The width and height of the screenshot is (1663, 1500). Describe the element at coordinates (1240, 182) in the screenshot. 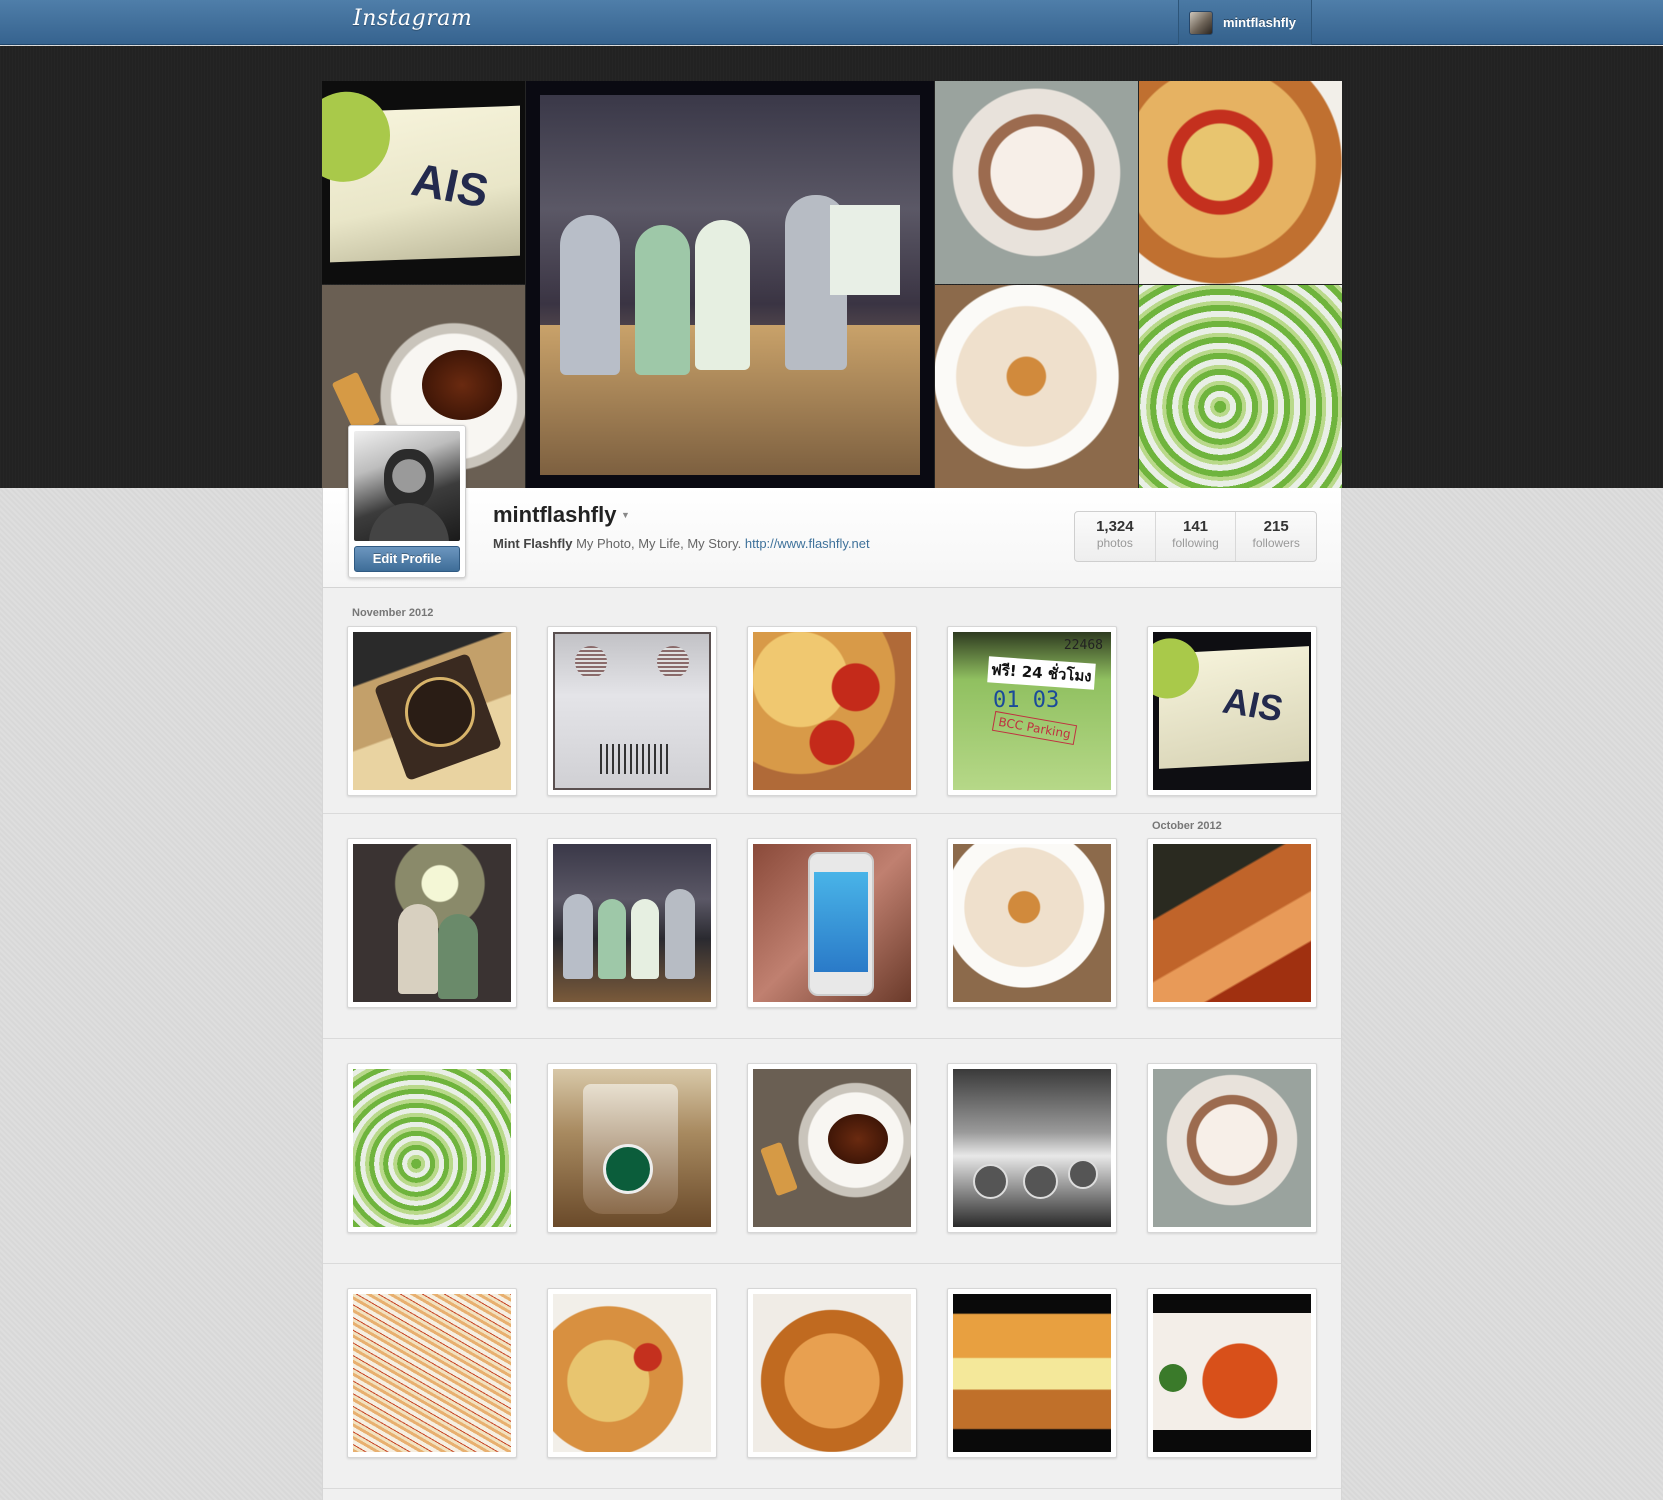

I see `cover-photo-pizza` at that location.